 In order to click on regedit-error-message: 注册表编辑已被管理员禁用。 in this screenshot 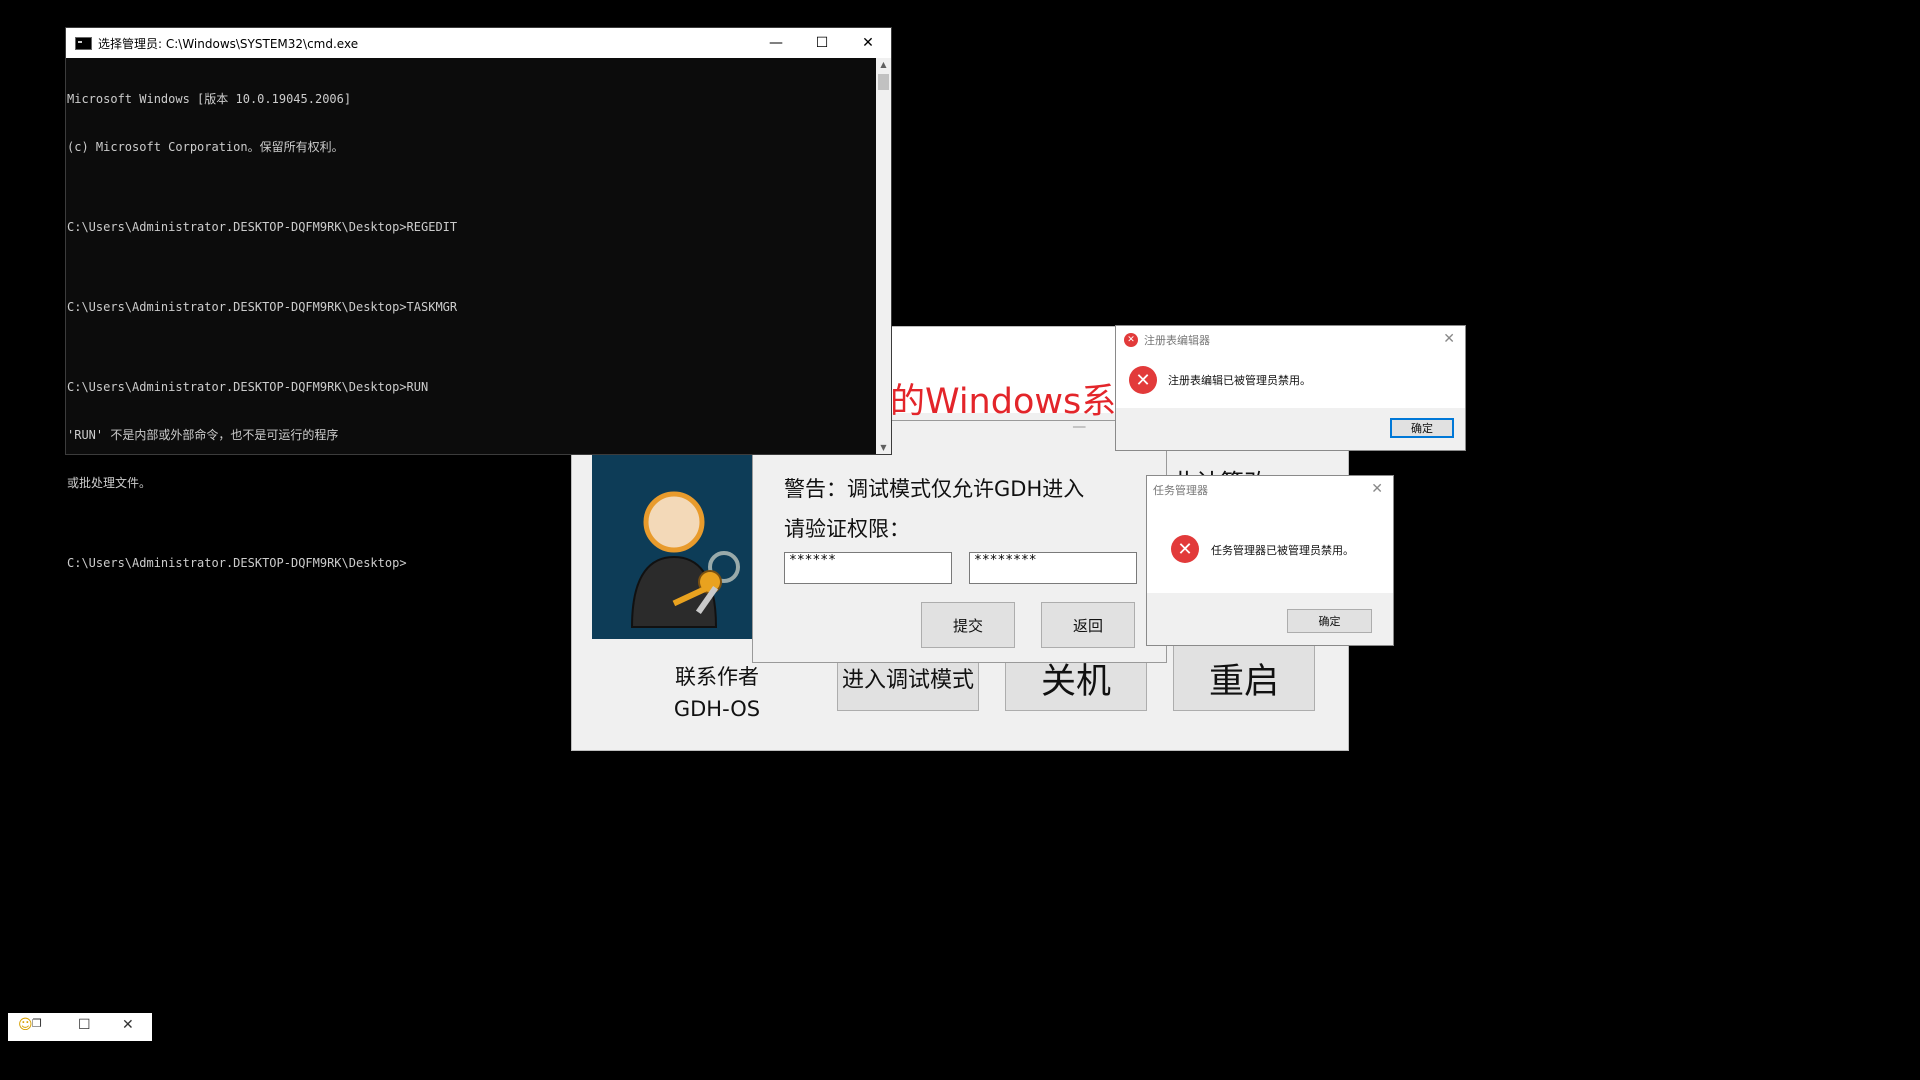, I will do `click(1239, 380)`.